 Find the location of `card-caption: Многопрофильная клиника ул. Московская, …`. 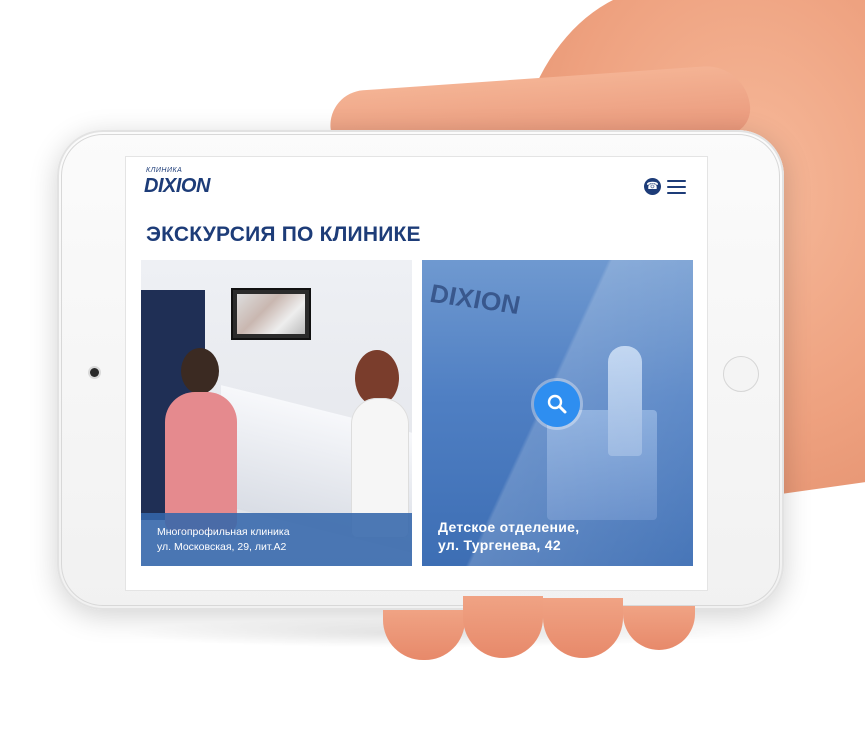

card-caption: Многопрофильная клиника ул. Московская, … is located at coordinates (276, 539).